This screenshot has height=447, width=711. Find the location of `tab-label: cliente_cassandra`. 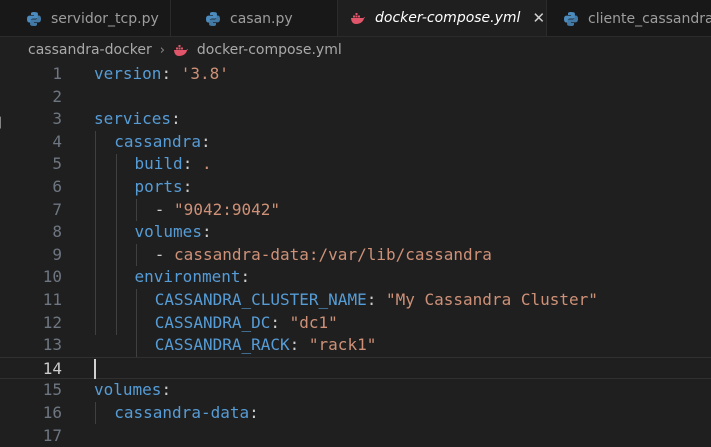

tab-label: cliente_cassandra is located at coordinates (649, 18).